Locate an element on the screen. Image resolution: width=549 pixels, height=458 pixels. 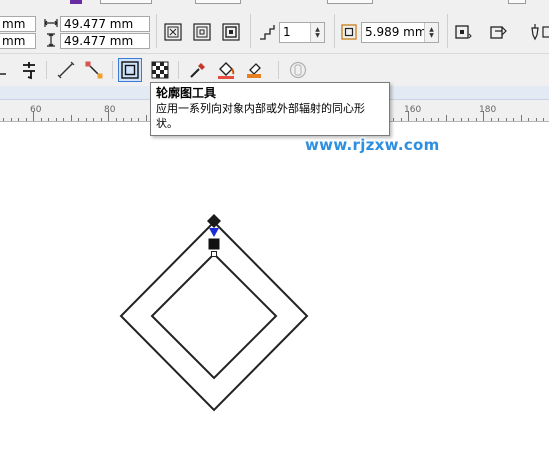
fill-color-icon is located at coordinates (544, 32).